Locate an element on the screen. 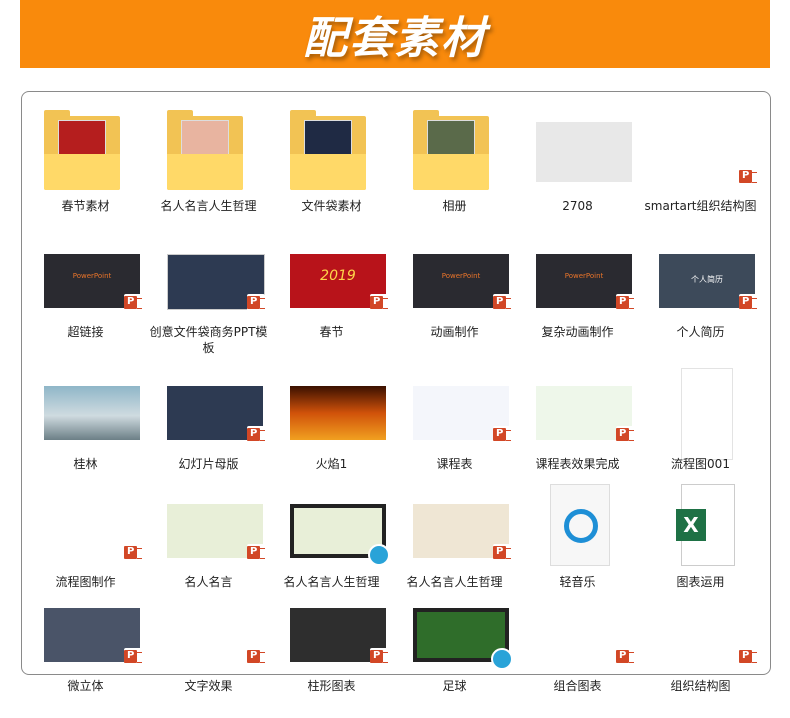 The height and width of the screenshot is (718, 790). file-item: 名人名言人生哲理 is located at coordinates (208, 168).